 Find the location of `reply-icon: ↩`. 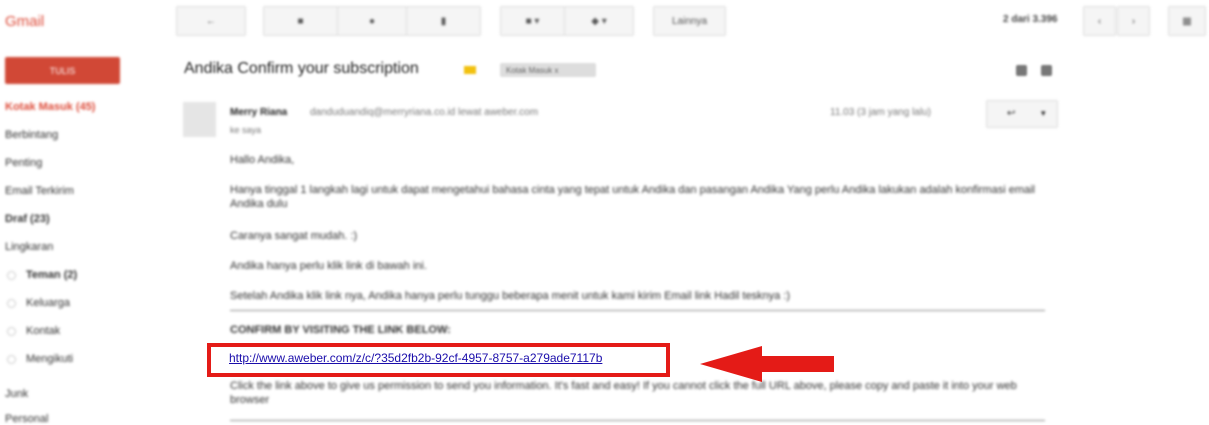

reply-icon: ↩ is located at coordinates (1011, 113).